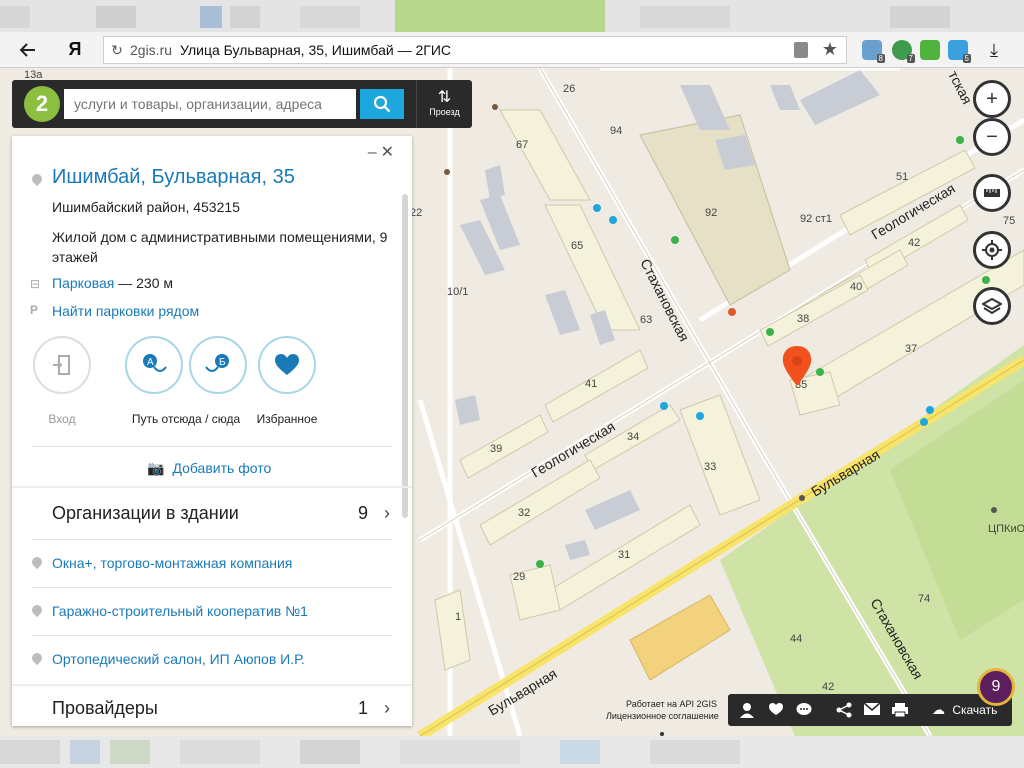 The height and width of the screenshot is (768, 1024). Describe the element at coordinates (178, 659) in the screenshot. I see `list-item: Ортопедический салон, ИП Аюпов И.Р.` at that location.